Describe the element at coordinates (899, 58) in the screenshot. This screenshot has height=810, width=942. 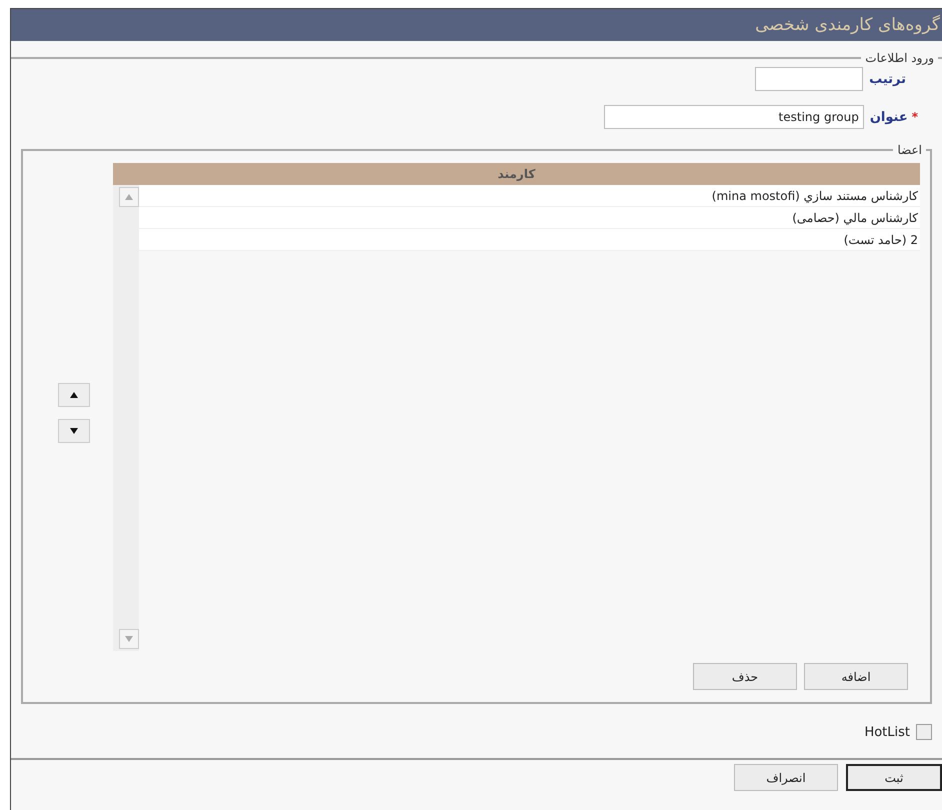
I see `section-legend: ورود اطلاعات` at that location.